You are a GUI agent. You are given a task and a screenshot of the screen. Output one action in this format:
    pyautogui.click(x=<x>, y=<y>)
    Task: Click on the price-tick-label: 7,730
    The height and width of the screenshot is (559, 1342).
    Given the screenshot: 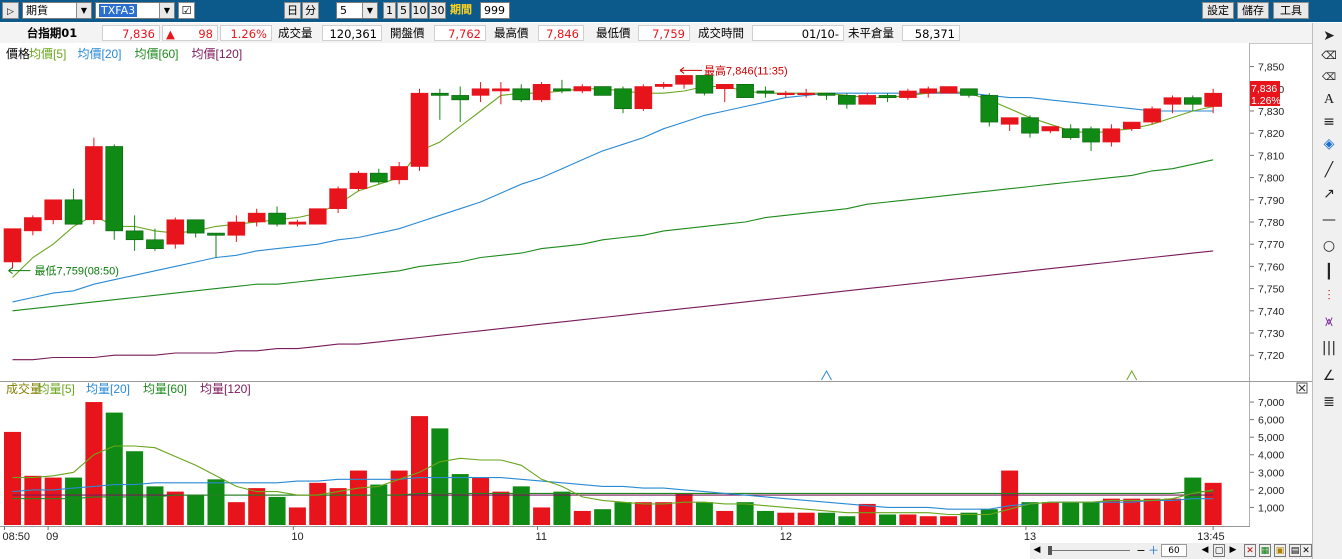 What is the action you would take?
    pyautogui.click(x=1271, y=334)
    